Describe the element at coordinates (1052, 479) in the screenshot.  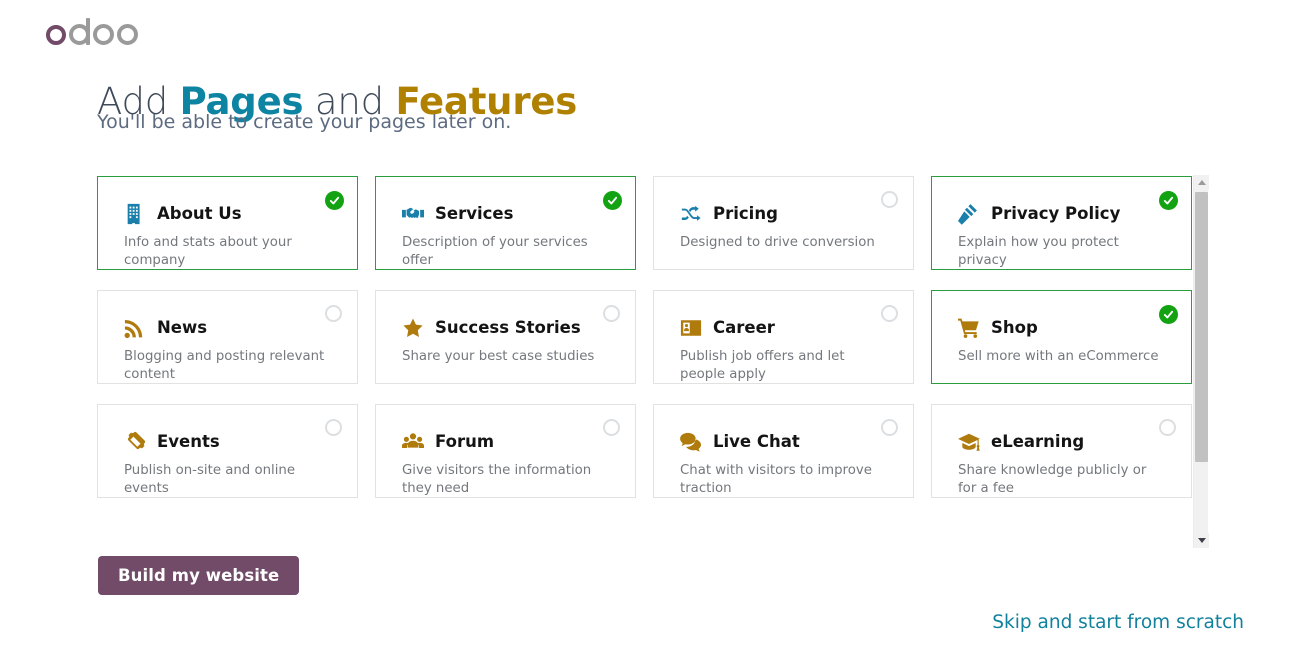
I see `feature-card-description: Share knowledge publicly or for a fee` at that location.